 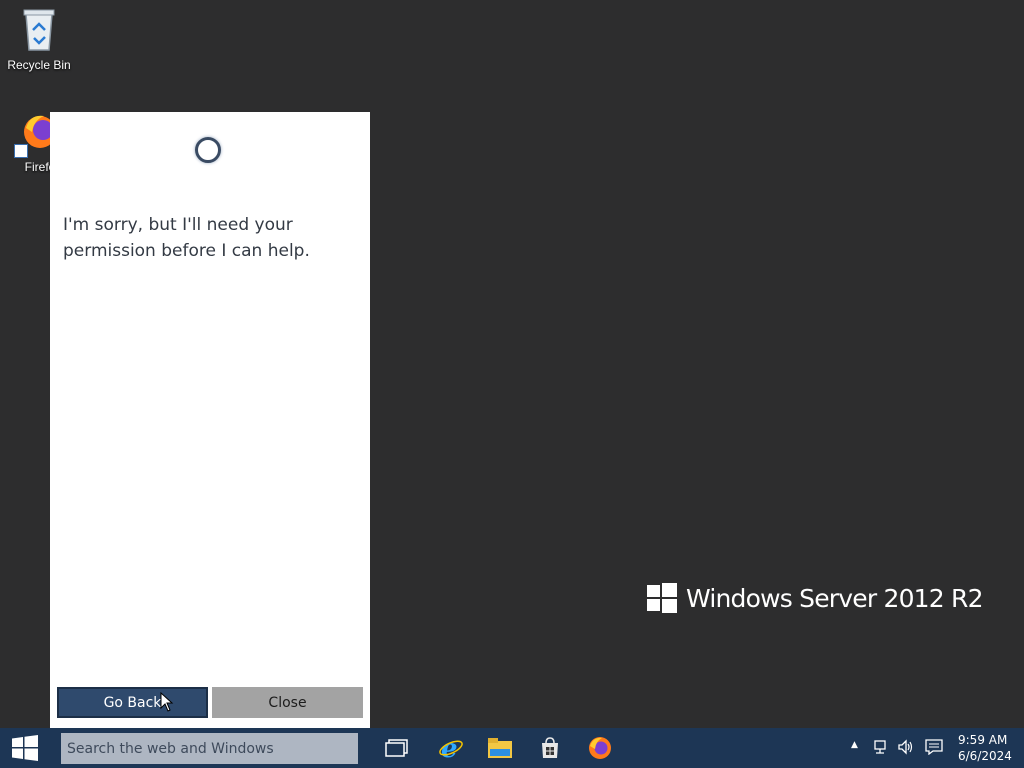 I want to click on cortana-ring-icon, so click(x=208, y=150).